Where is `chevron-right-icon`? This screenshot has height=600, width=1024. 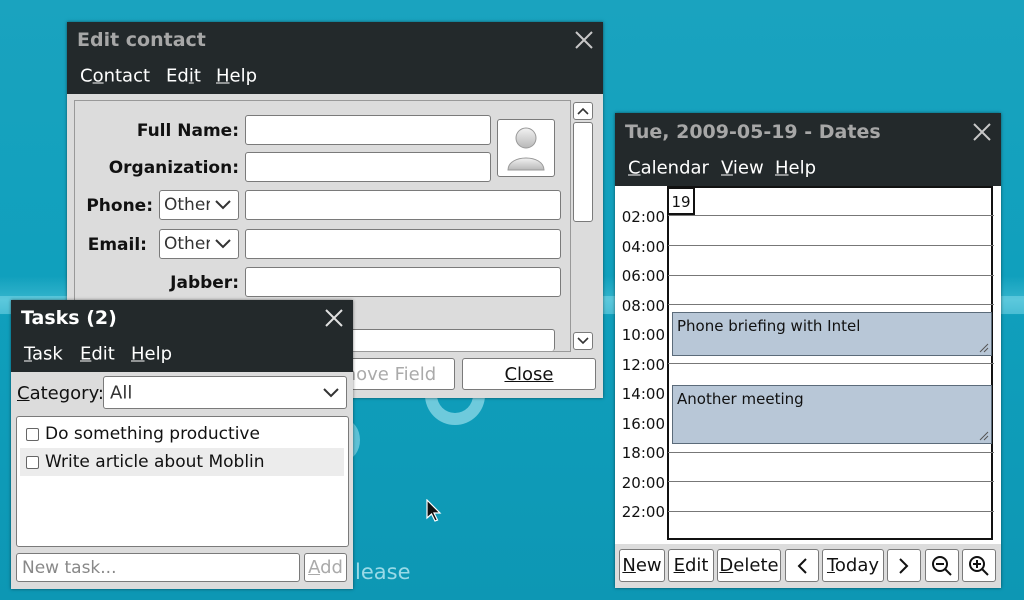 chevron-right-icon is located at coordinates (904, 565).